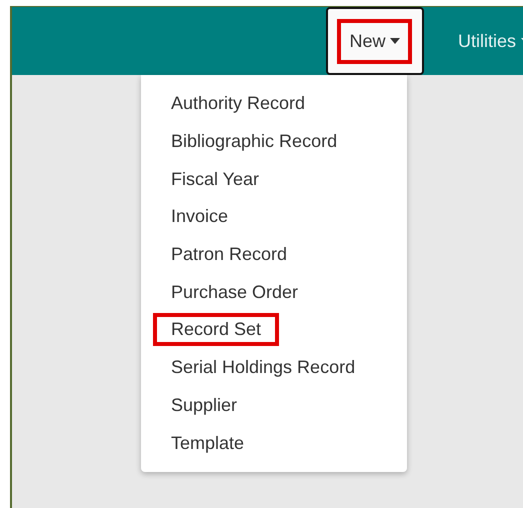  Describe the element at coordinates (274, 217) in the screenshot. I see `menu-item: Invoice` at that location.